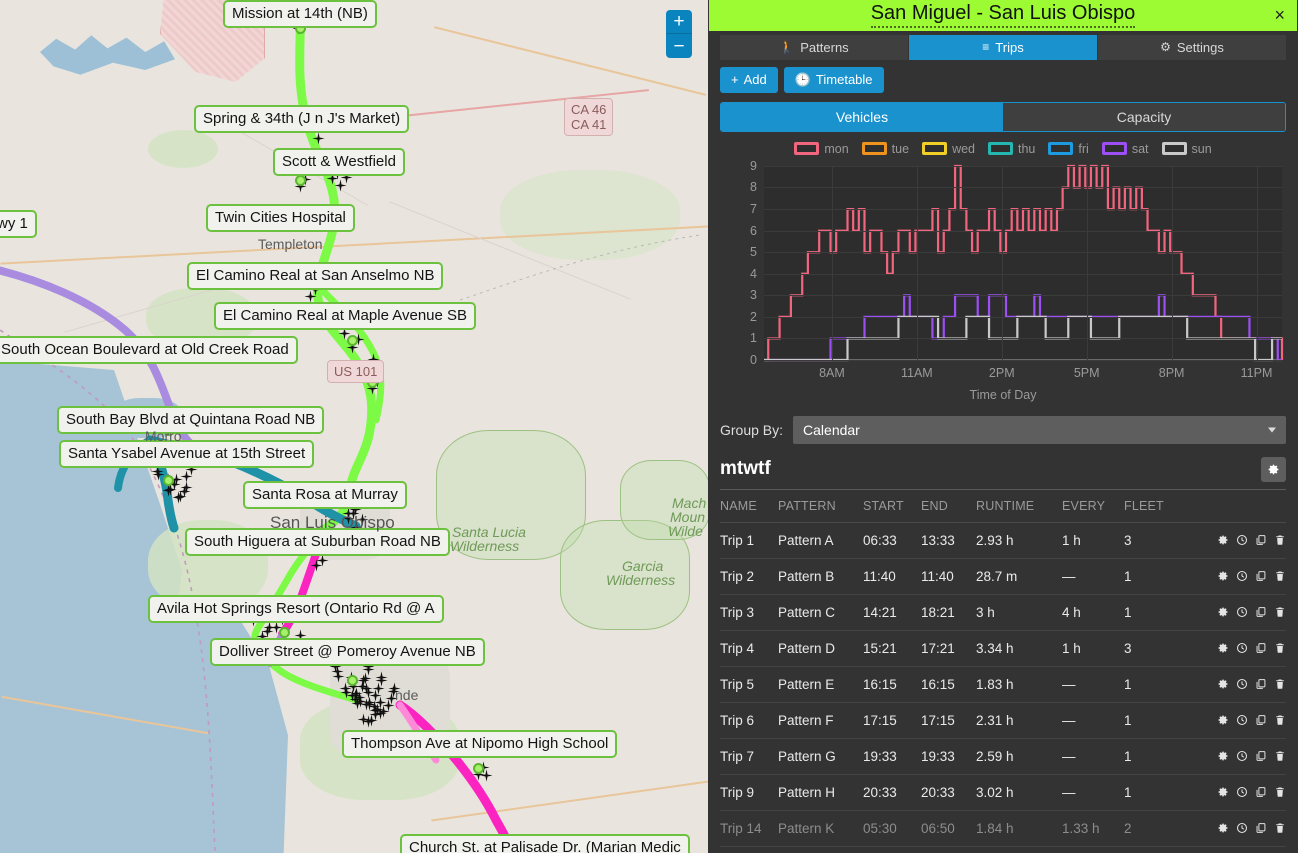  I want to click on map-stop-label: Church St. at Palisade Dr. (Marian Medic, so click(545, 843).